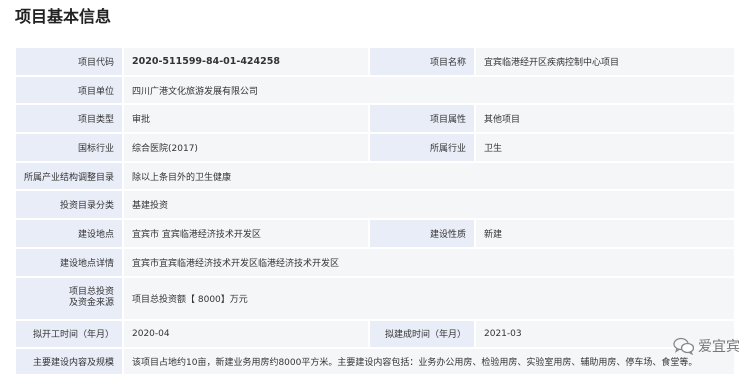  I want to click on industry-structure-value: 除以上条目外的卫生健康, so click(429, 176).